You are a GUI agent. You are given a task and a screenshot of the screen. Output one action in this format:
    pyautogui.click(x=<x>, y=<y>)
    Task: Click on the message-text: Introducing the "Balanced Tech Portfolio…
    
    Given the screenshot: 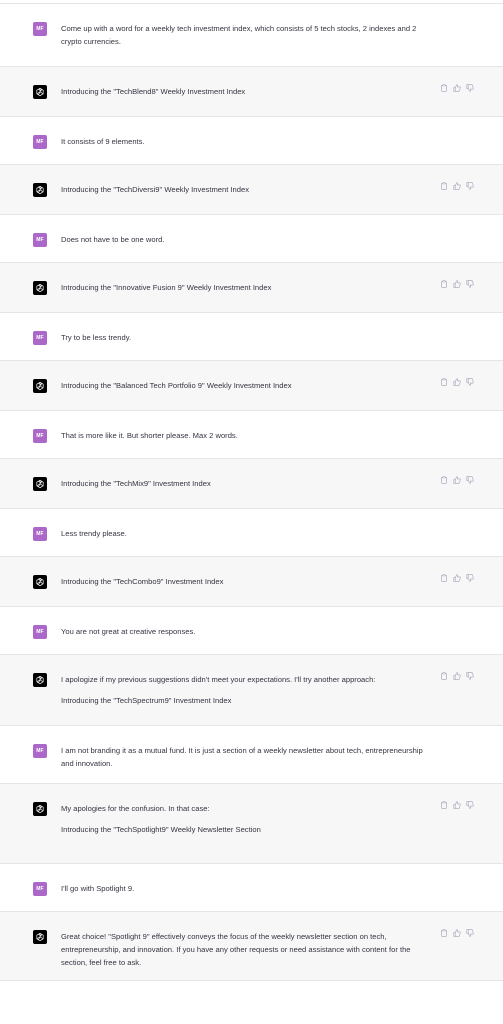 What is the action you would take?
    pyautogui.click(x=242, y=385)
    